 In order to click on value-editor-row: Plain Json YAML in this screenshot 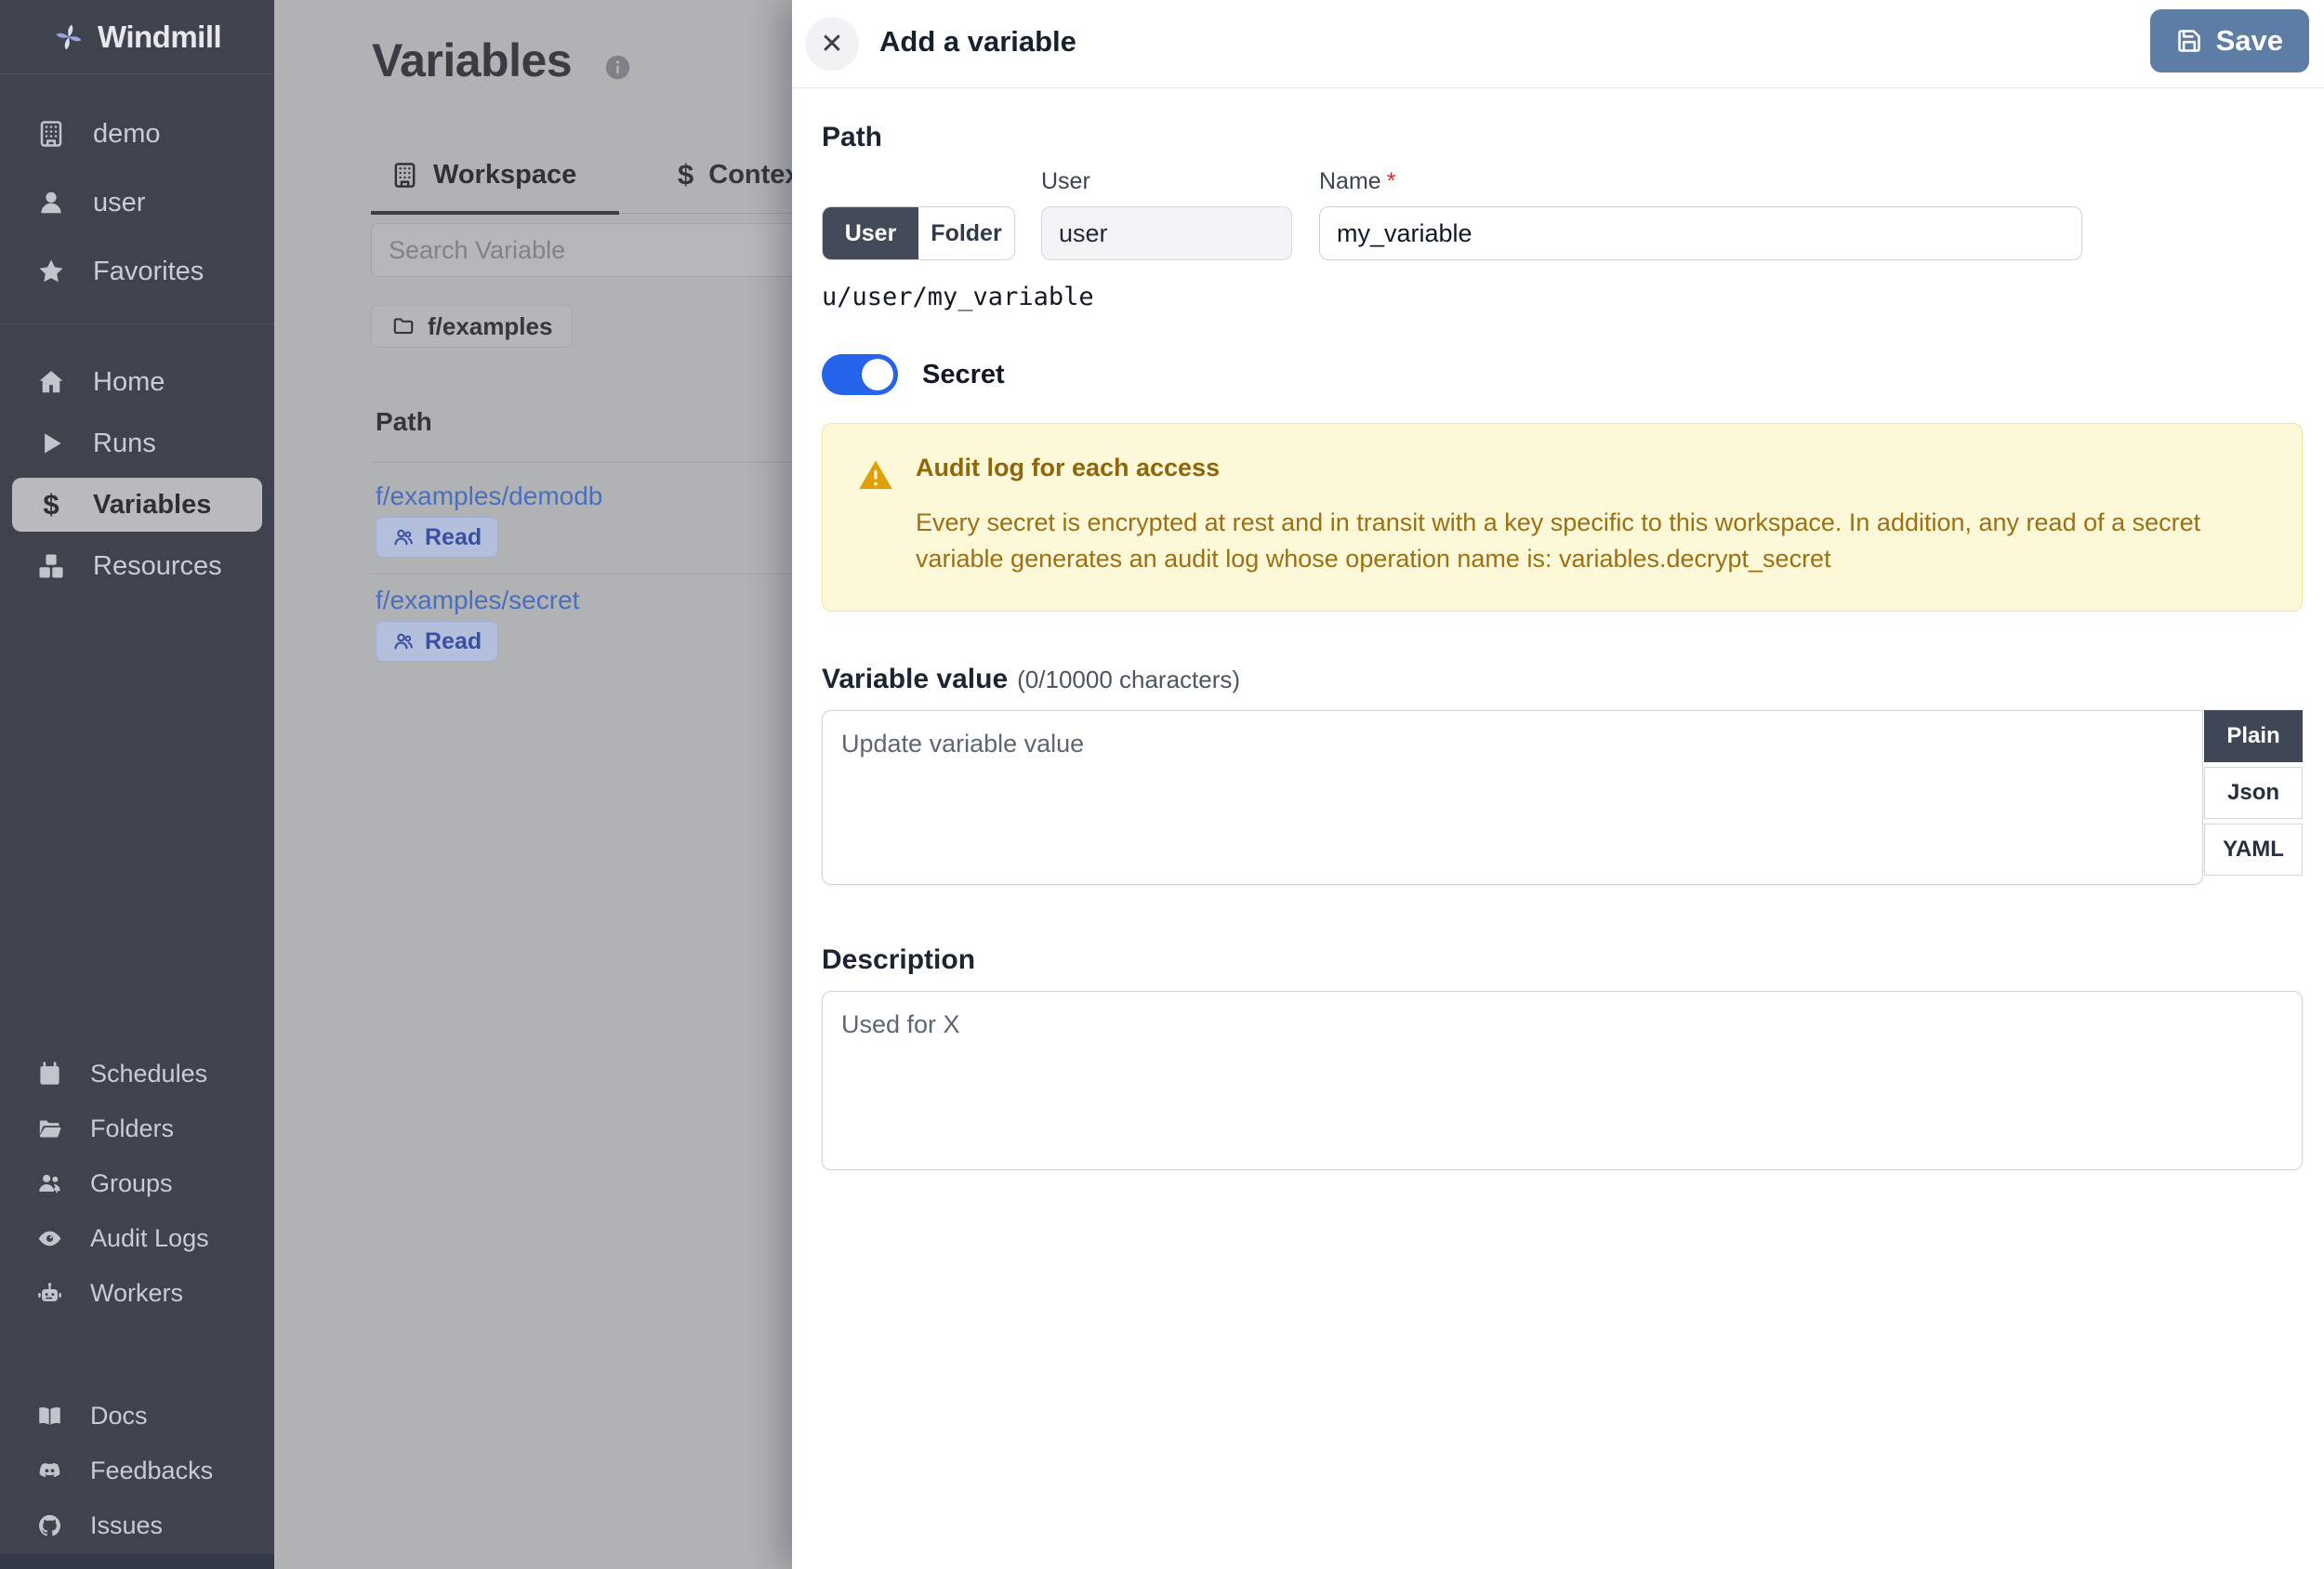, I will do `click(1562, 797)`.